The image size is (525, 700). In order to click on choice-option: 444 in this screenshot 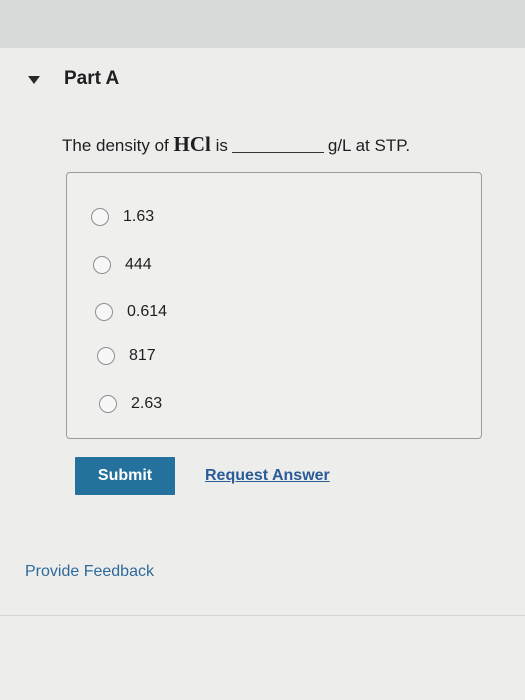, I will do `click(122, 265)`.